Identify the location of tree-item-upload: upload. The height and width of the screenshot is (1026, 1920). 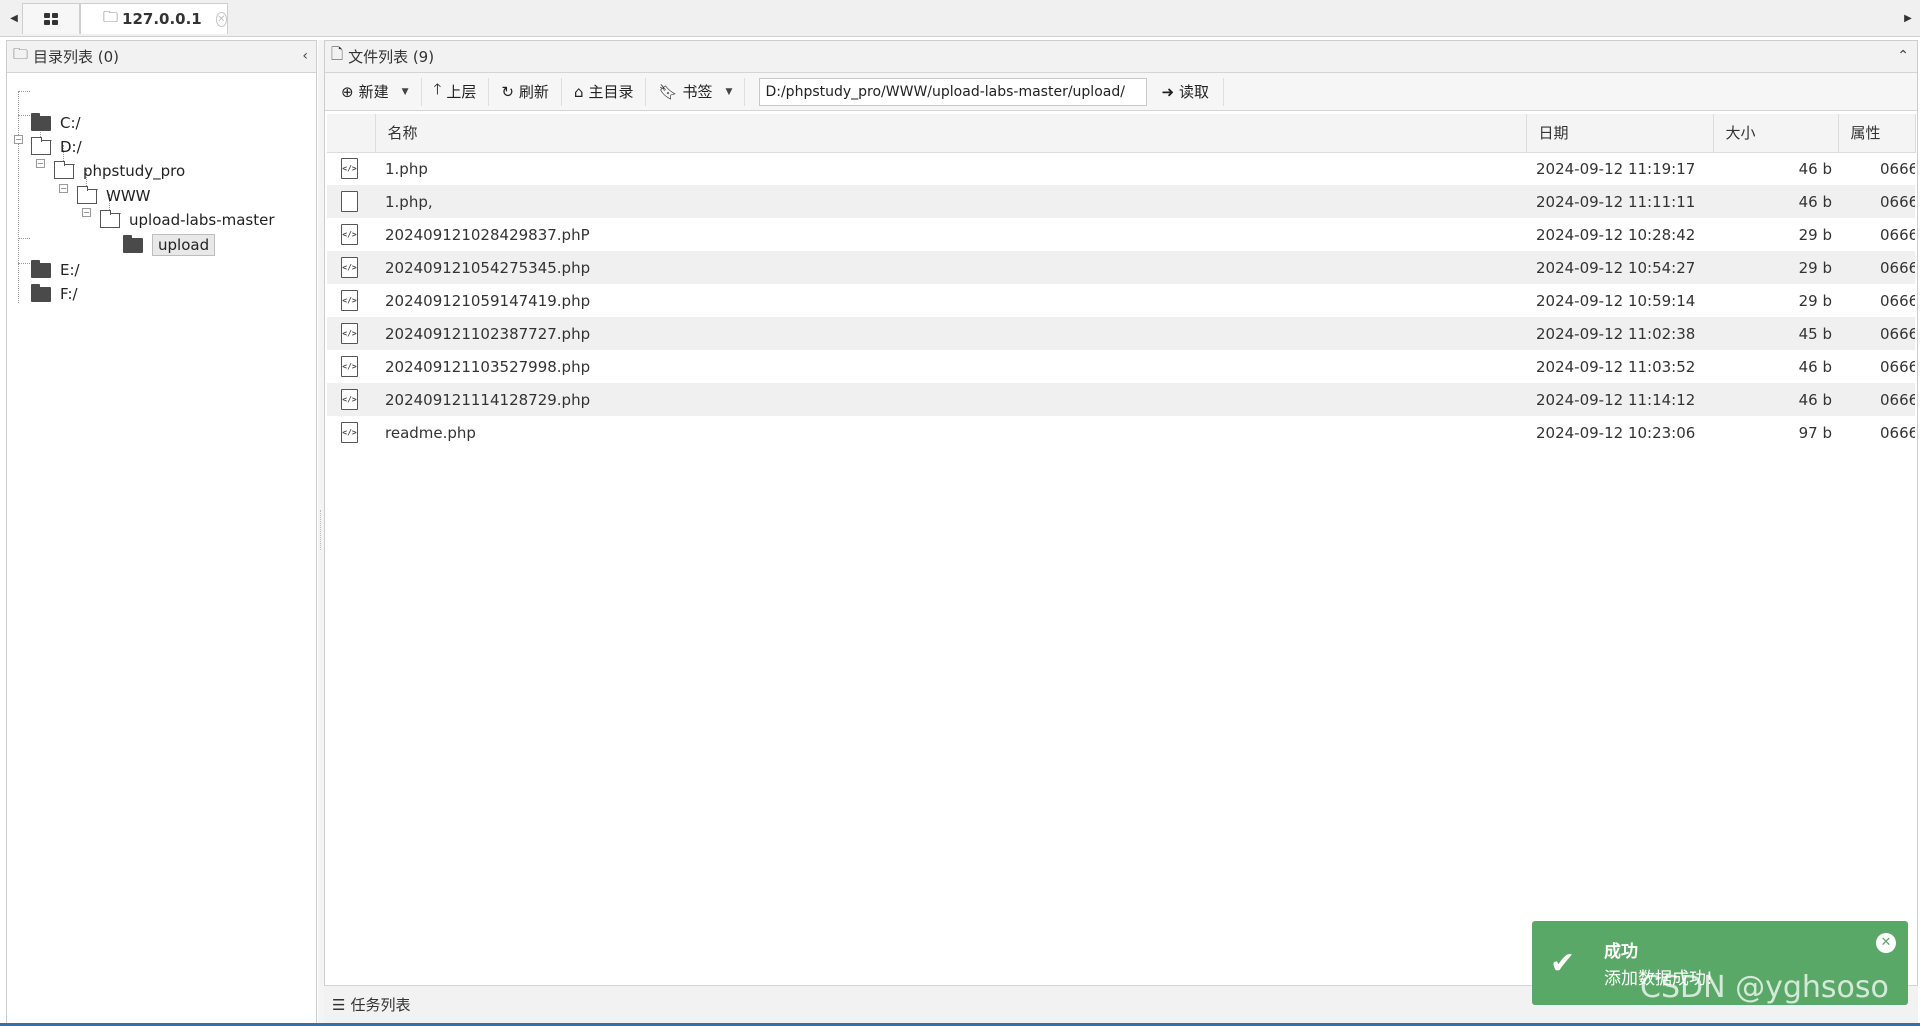
(169, 245).